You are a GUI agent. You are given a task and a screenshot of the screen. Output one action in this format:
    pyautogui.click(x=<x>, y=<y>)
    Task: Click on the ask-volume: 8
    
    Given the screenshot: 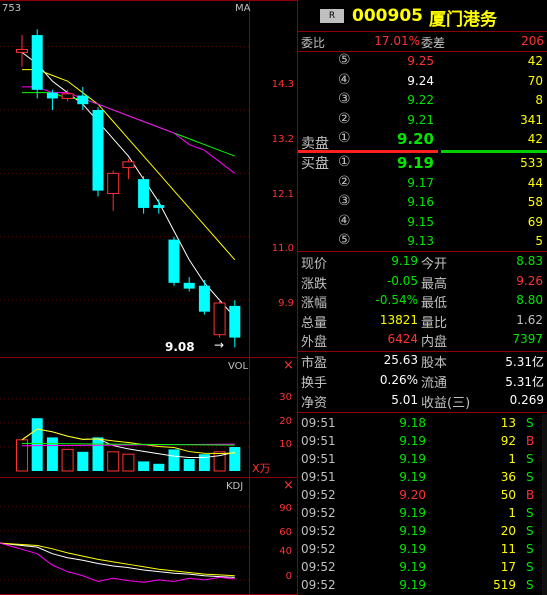 What is the action you would take?
    pyautogui.click(x=539, y=100)
    